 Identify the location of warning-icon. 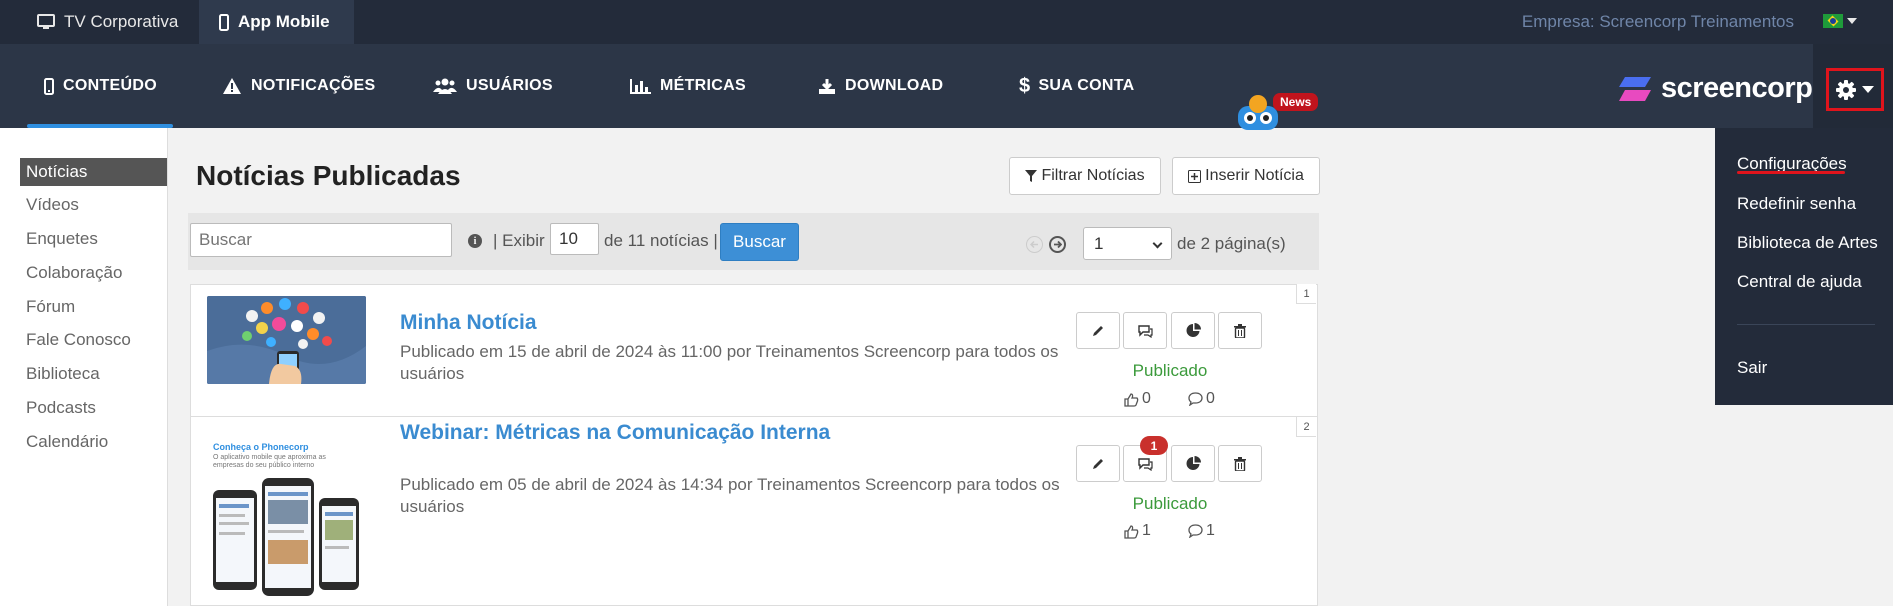
(232, 86).